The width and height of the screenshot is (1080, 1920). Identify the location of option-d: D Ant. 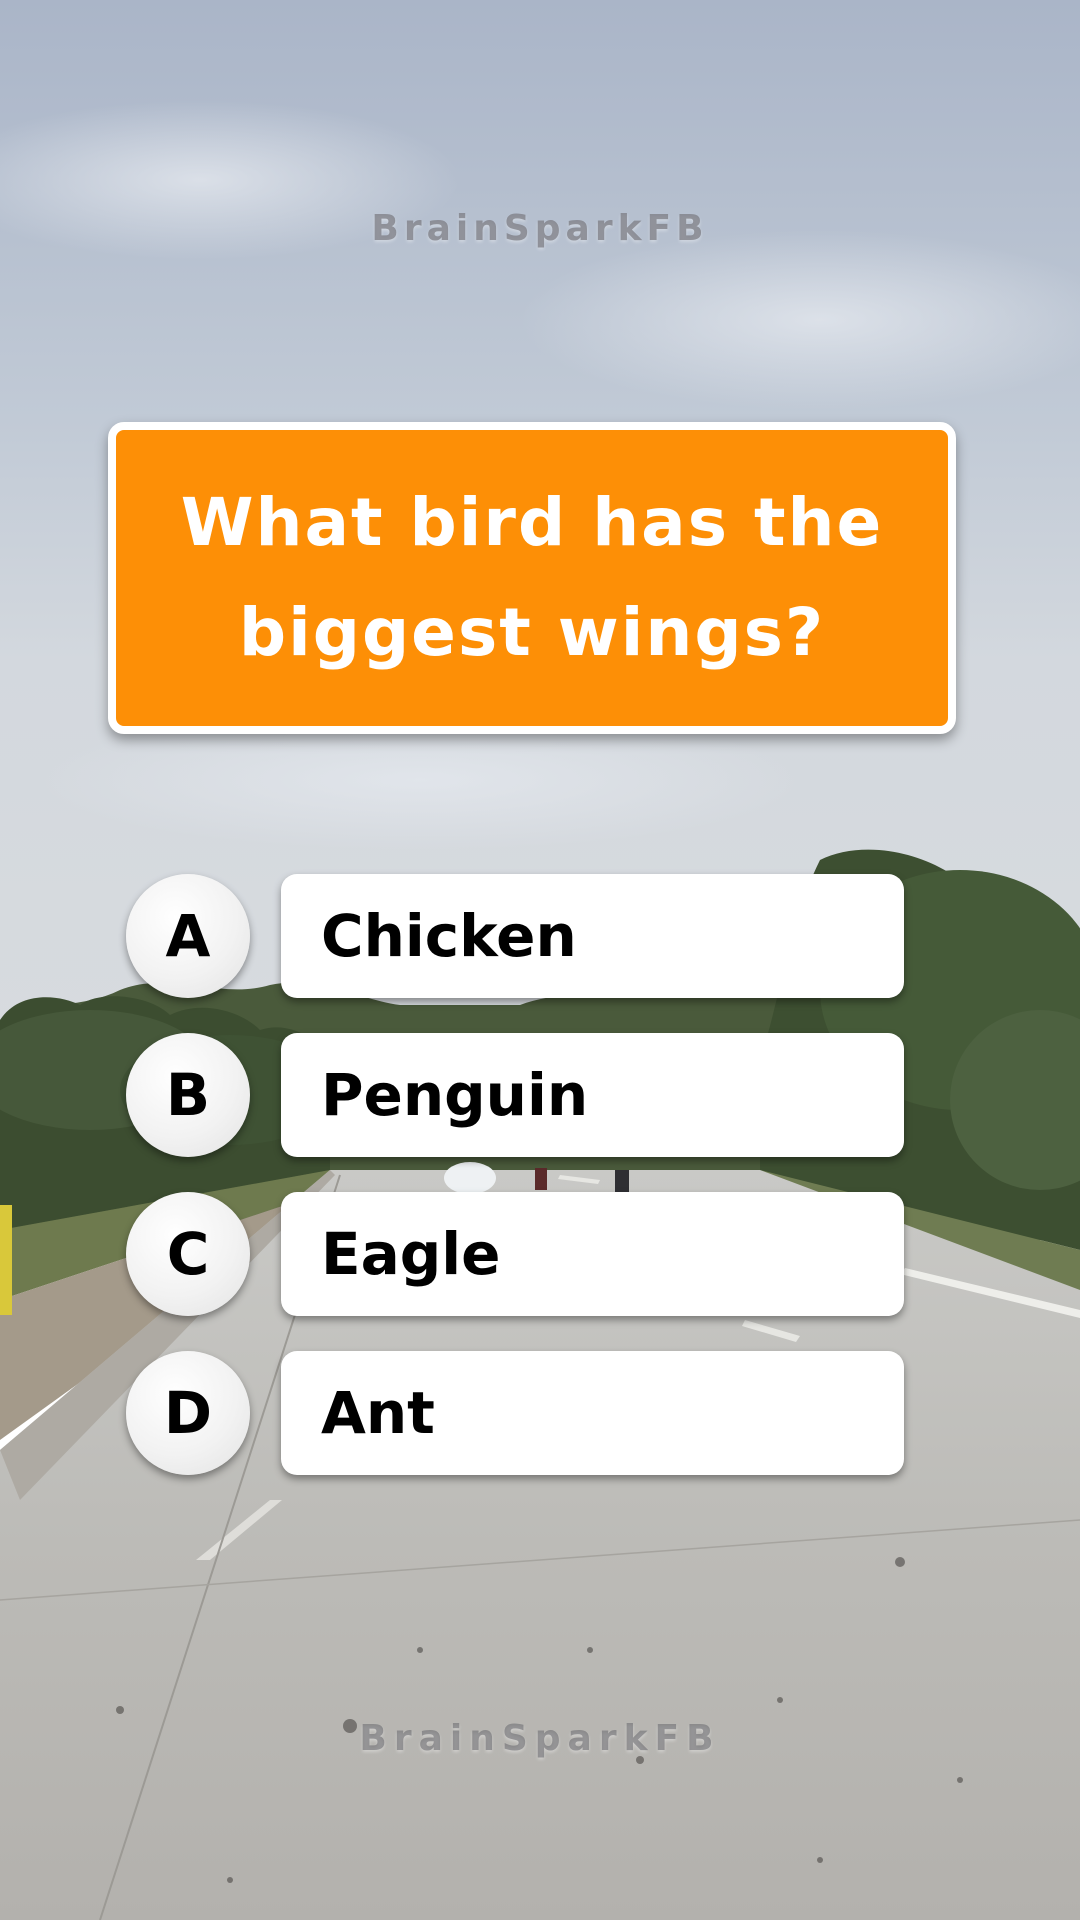
(515, 1414).